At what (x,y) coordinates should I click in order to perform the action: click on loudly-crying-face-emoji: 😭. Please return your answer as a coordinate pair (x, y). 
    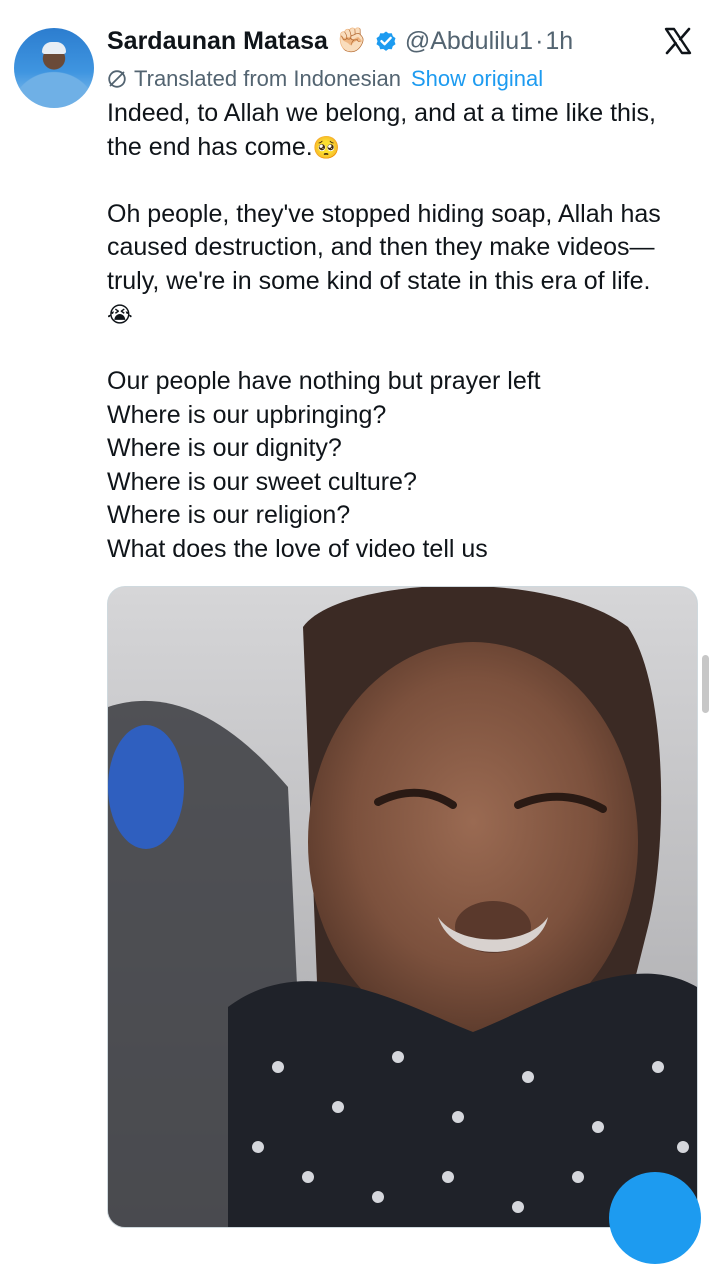
    Looking at the image, I should click on (120, 314).